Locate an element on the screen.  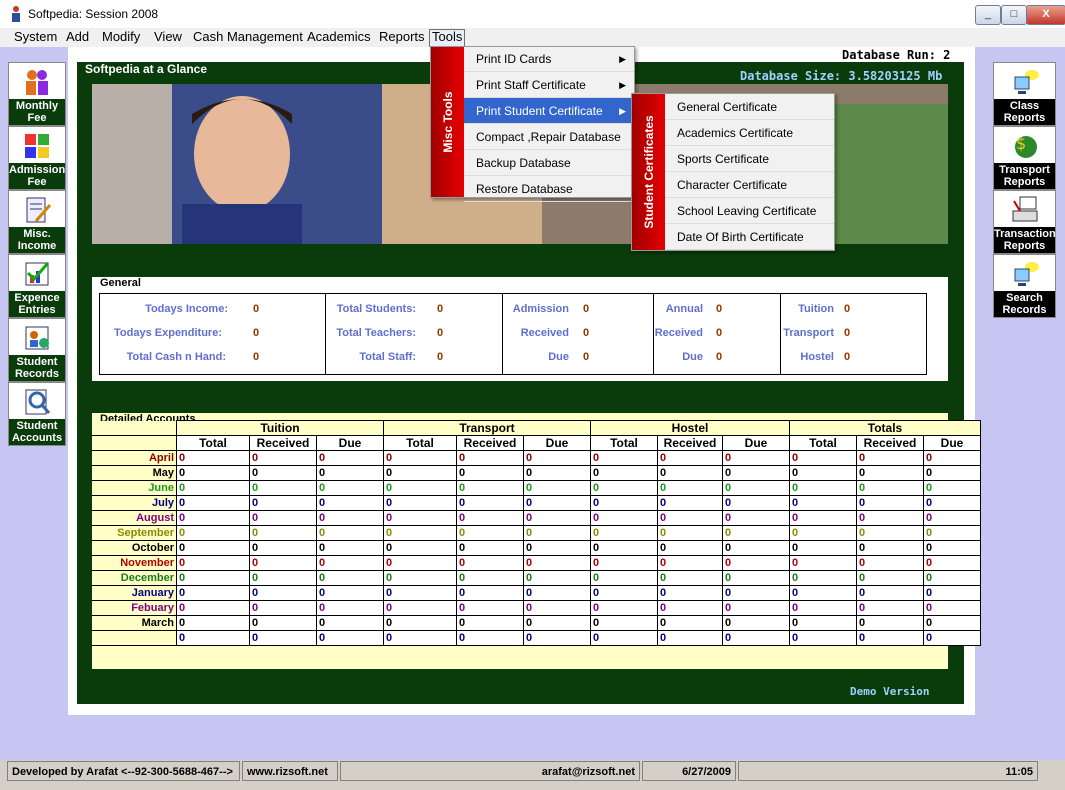
annual-due-label: Due is located at coordinates (692, 357).